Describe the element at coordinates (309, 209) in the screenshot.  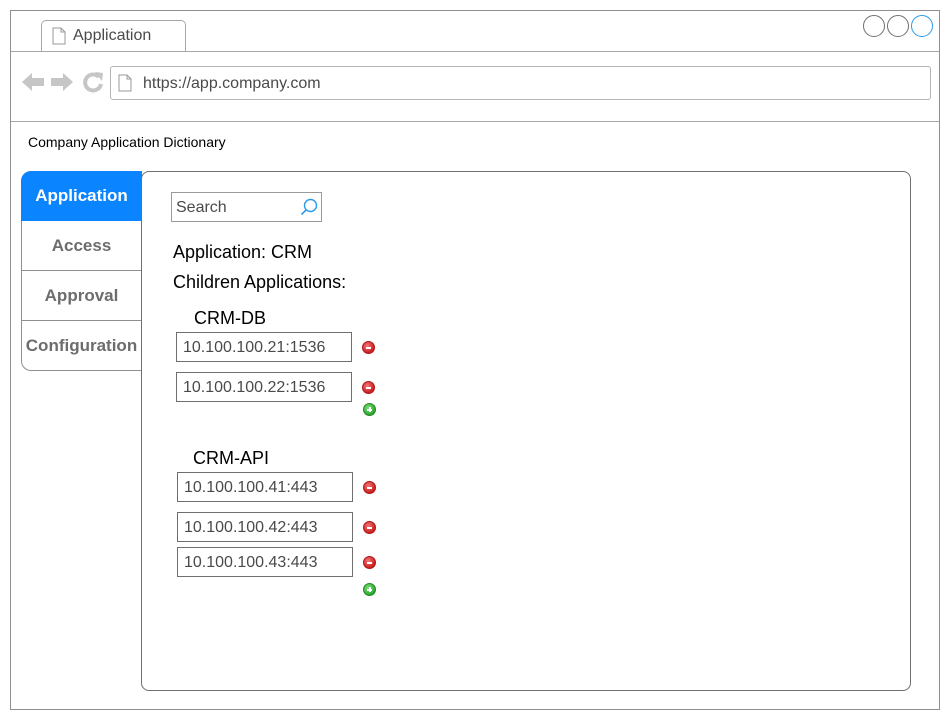
I see `search-icon` at that location.